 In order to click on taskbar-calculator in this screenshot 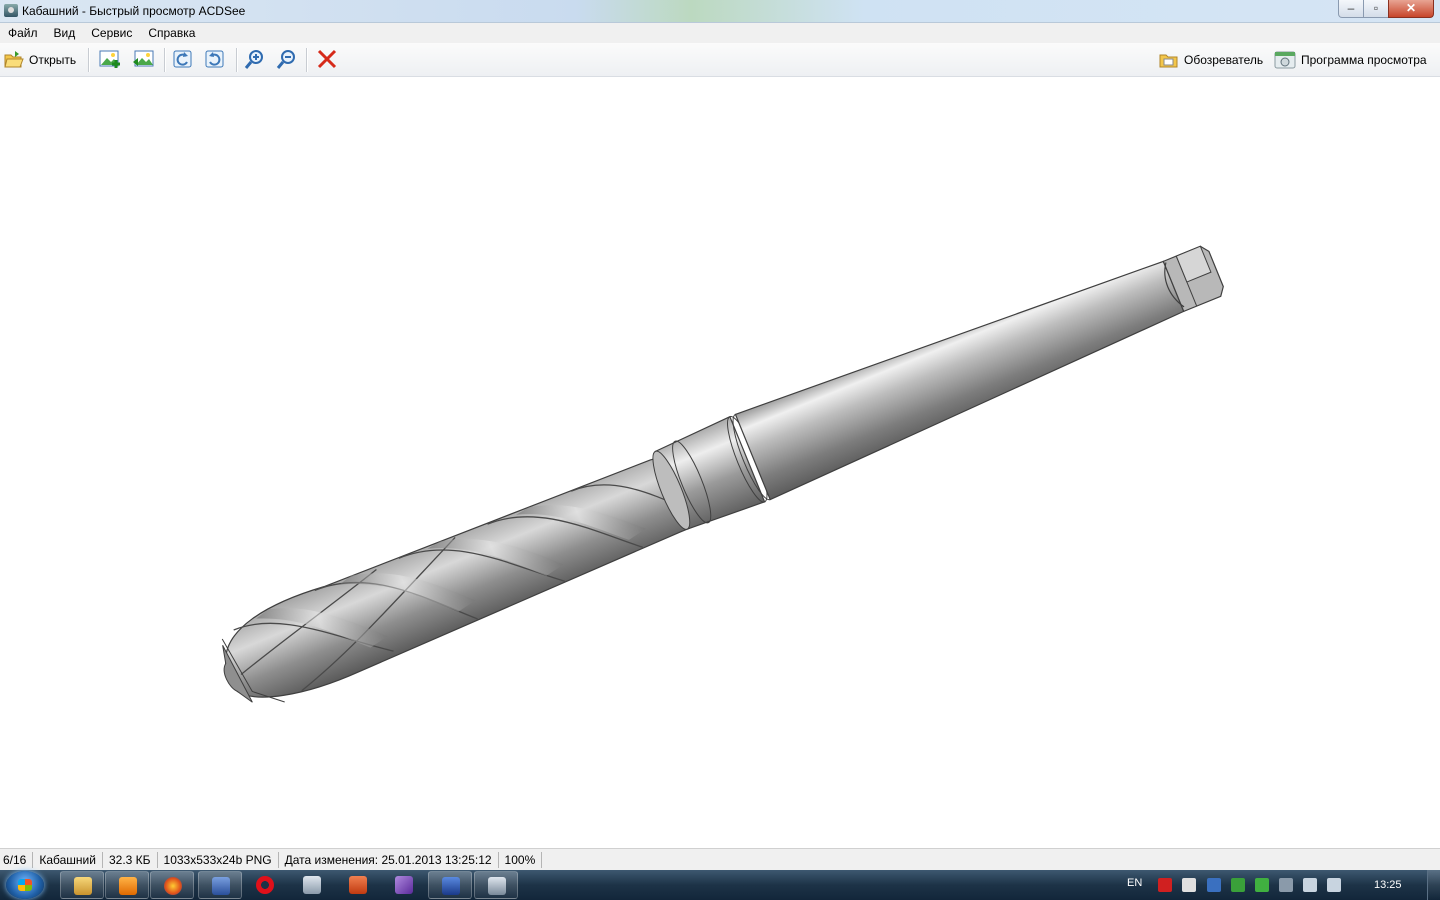, I will do `click(312, 885)`.